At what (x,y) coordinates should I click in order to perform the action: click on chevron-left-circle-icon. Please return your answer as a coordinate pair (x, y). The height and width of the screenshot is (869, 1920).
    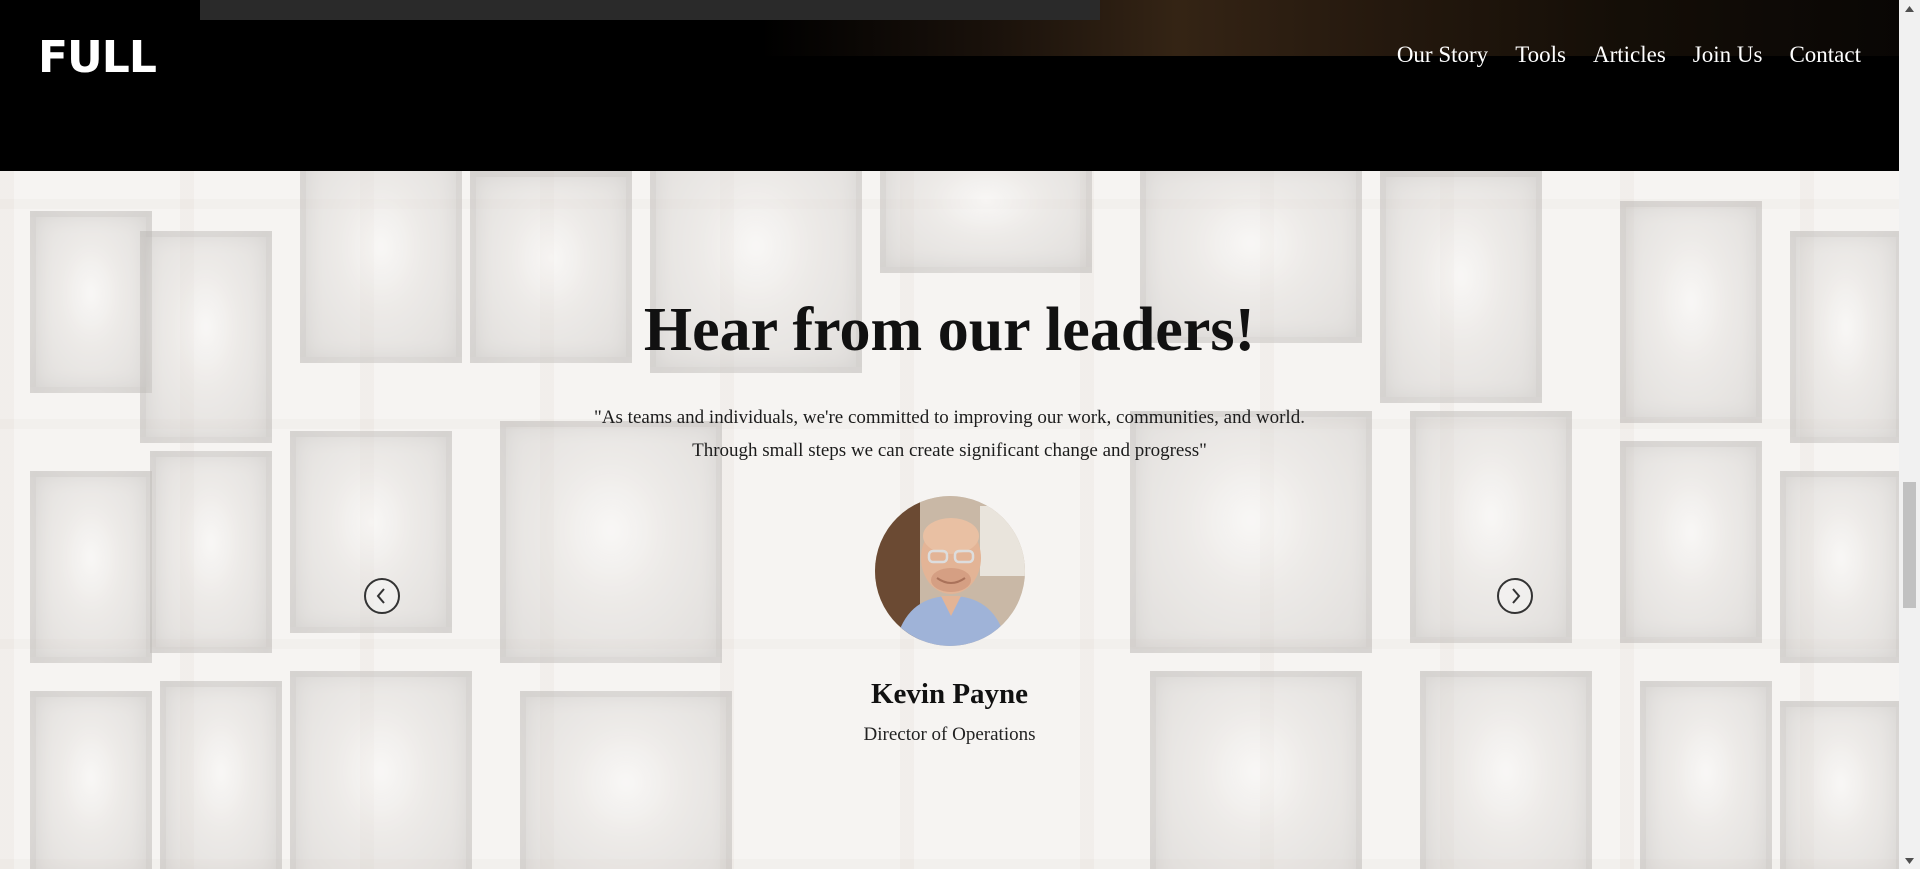
    Looking at the image, I should click on (380, 596).